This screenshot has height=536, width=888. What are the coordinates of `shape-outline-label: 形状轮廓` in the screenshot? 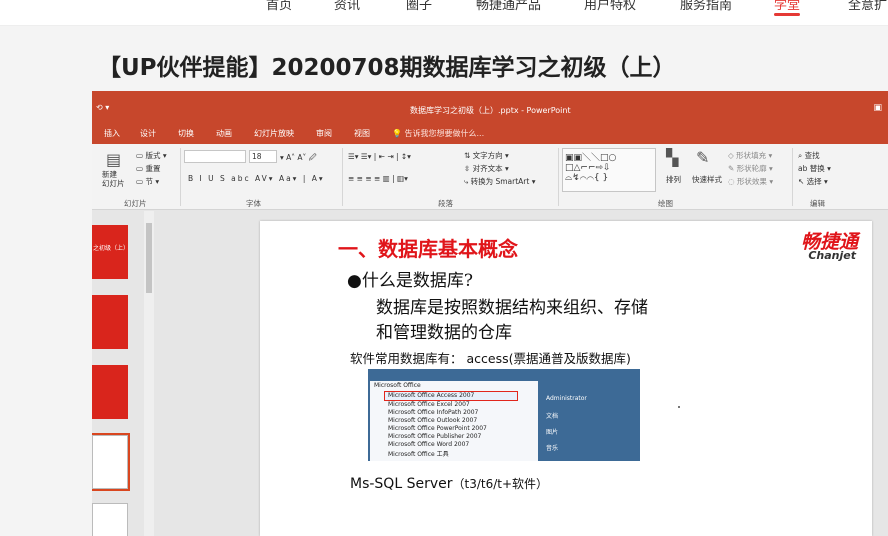 It's located at (751, 168).